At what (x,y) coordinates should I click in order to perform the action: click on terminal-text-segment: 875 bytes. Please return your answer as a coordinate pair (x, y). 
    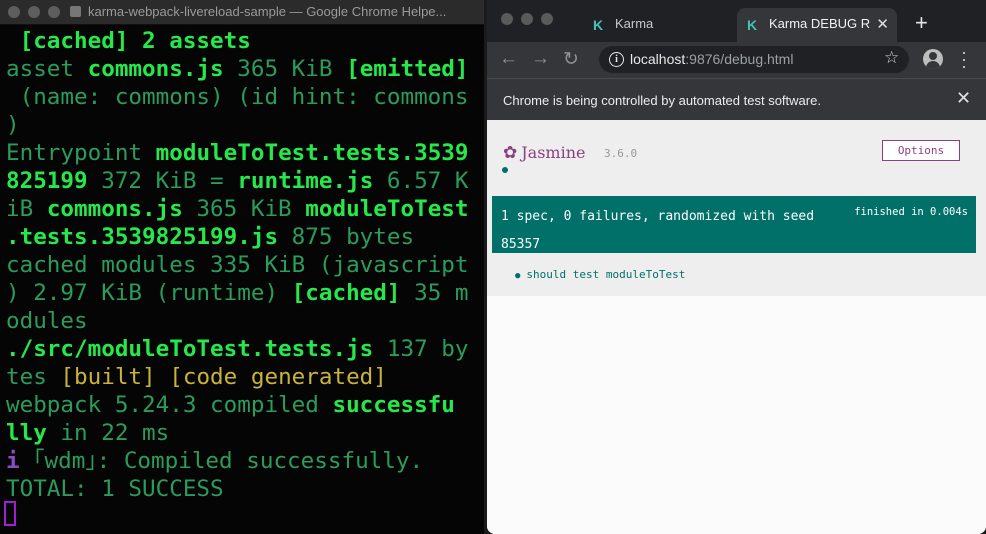
    Looking at the image, I should click on (346, 237).